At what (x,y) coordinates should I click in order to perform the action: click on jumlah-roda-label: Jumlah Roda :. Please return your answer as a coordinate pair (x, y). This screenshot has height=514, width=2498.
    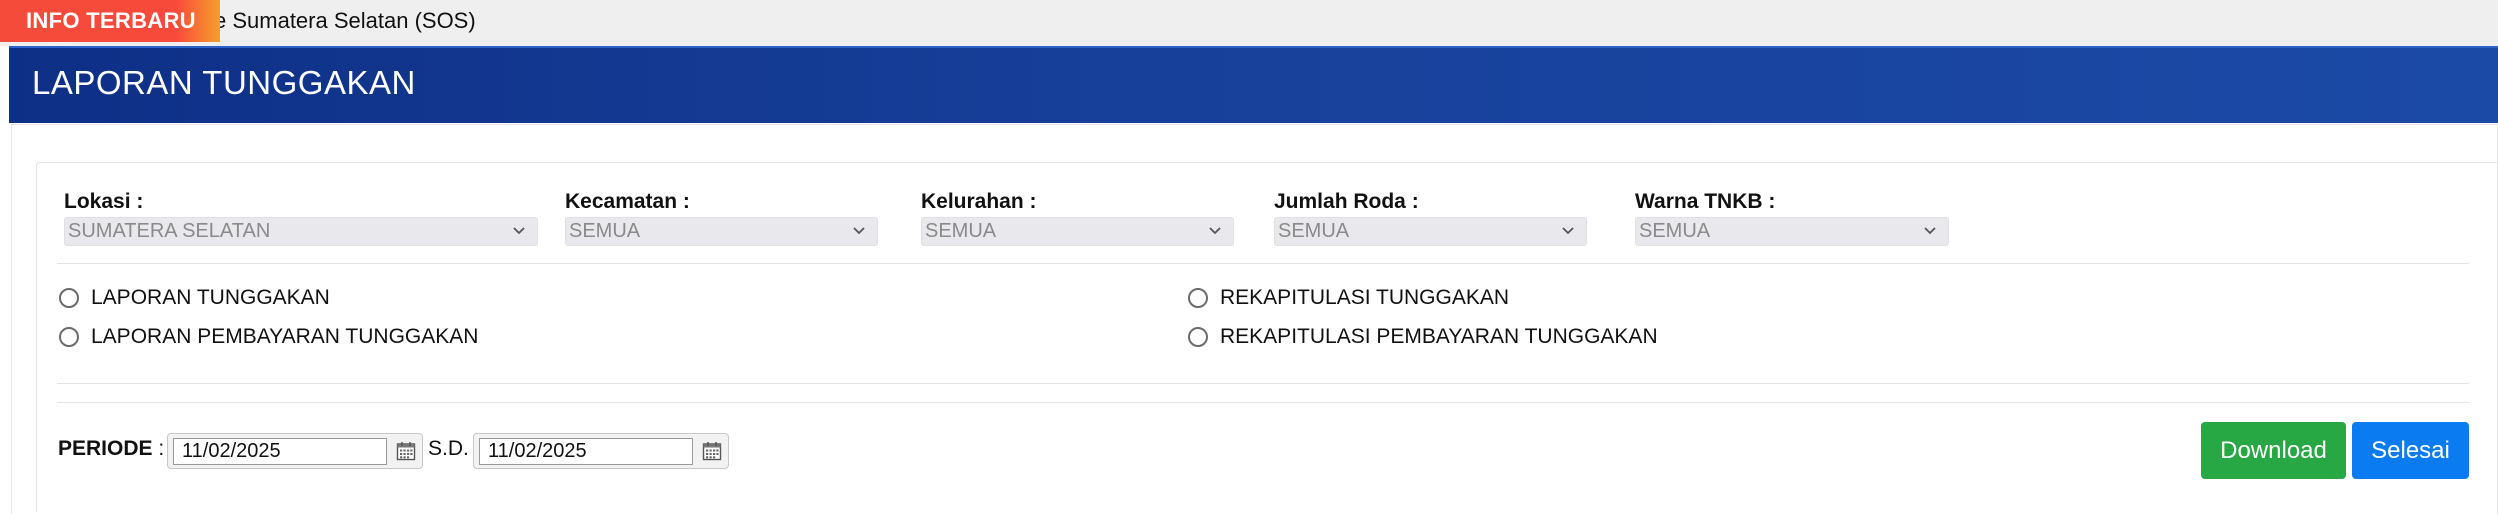
    Looking at the image, I should click on (1346, 201).